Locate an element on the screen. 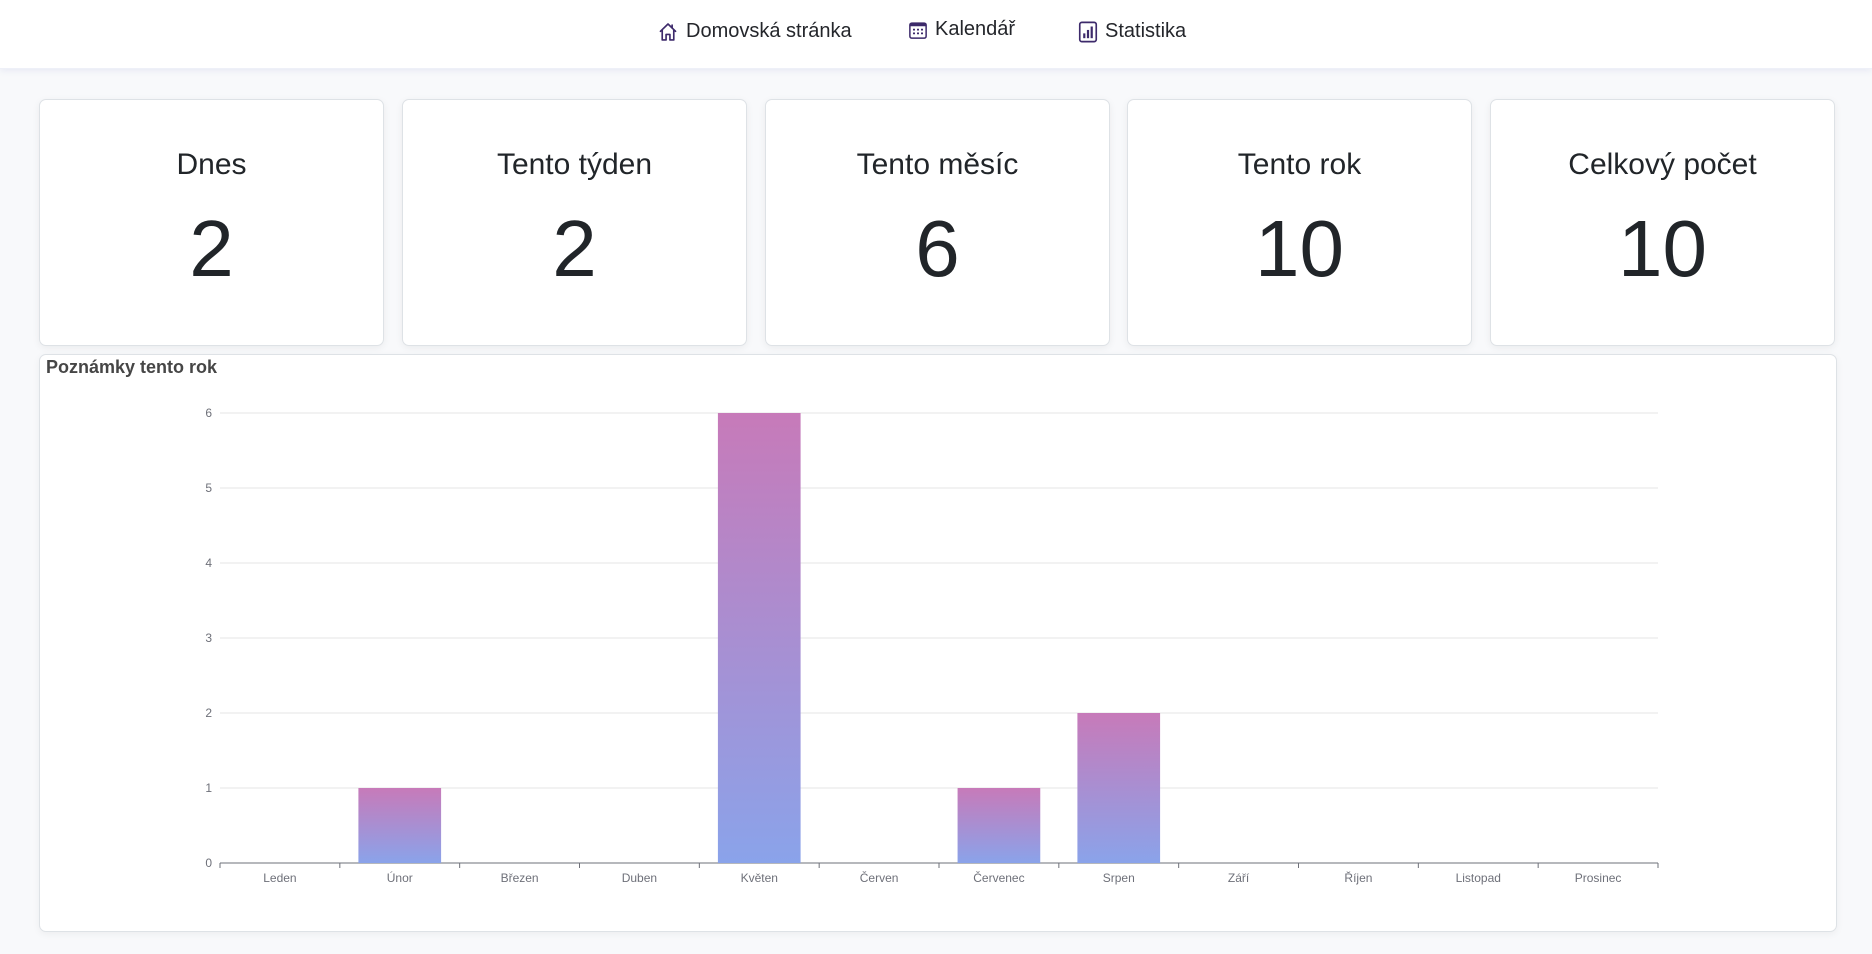 The width and height of the screenshot is (1872, 954). y-tick-label: 5 is located at coordinates (208, 488).